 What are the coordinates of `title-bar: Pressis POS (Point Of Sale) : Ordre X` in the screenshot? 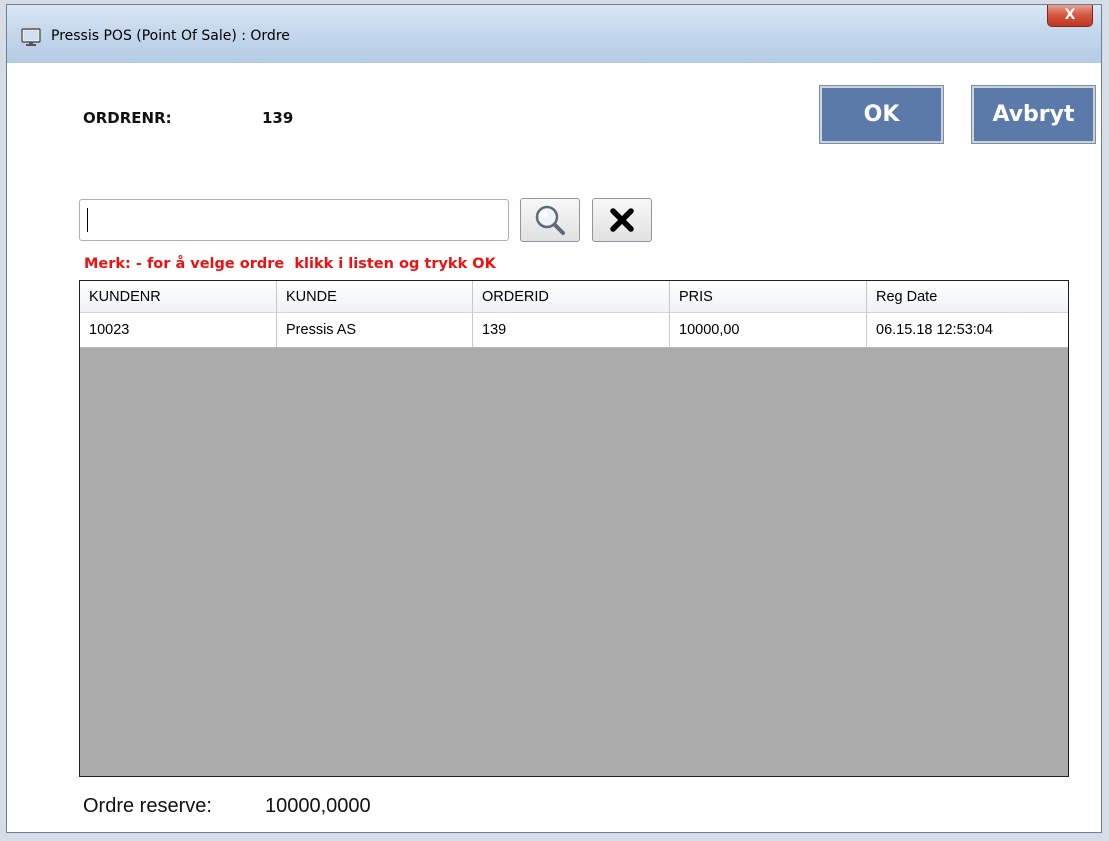 It's located at (554, 34).